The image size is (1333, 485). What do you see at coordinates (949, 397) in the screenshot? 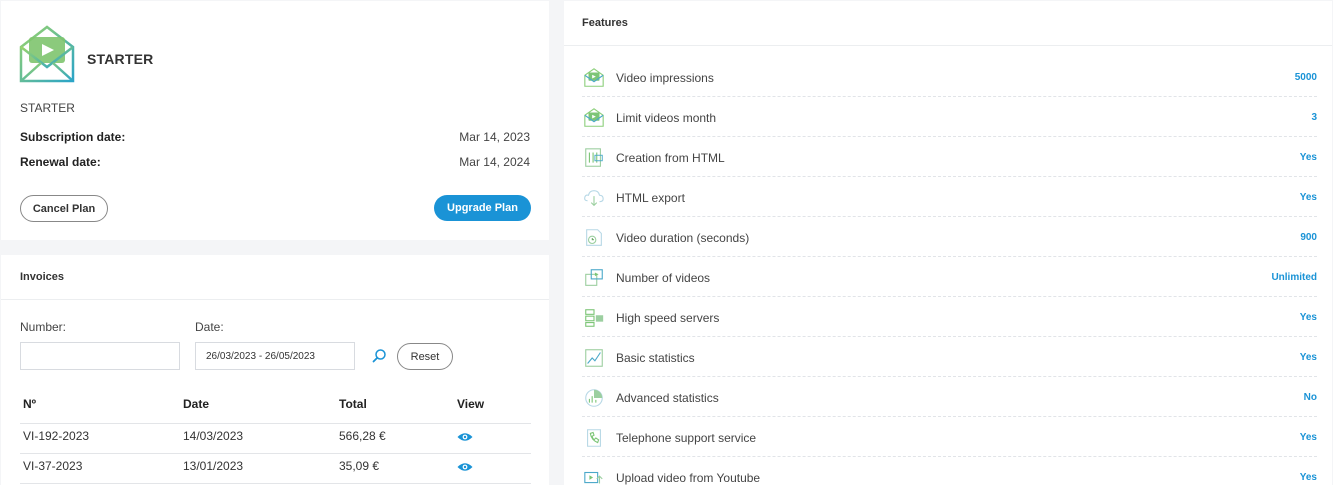
I see `feature-row: Advanced statistics No` at bounding box center [949, 397].